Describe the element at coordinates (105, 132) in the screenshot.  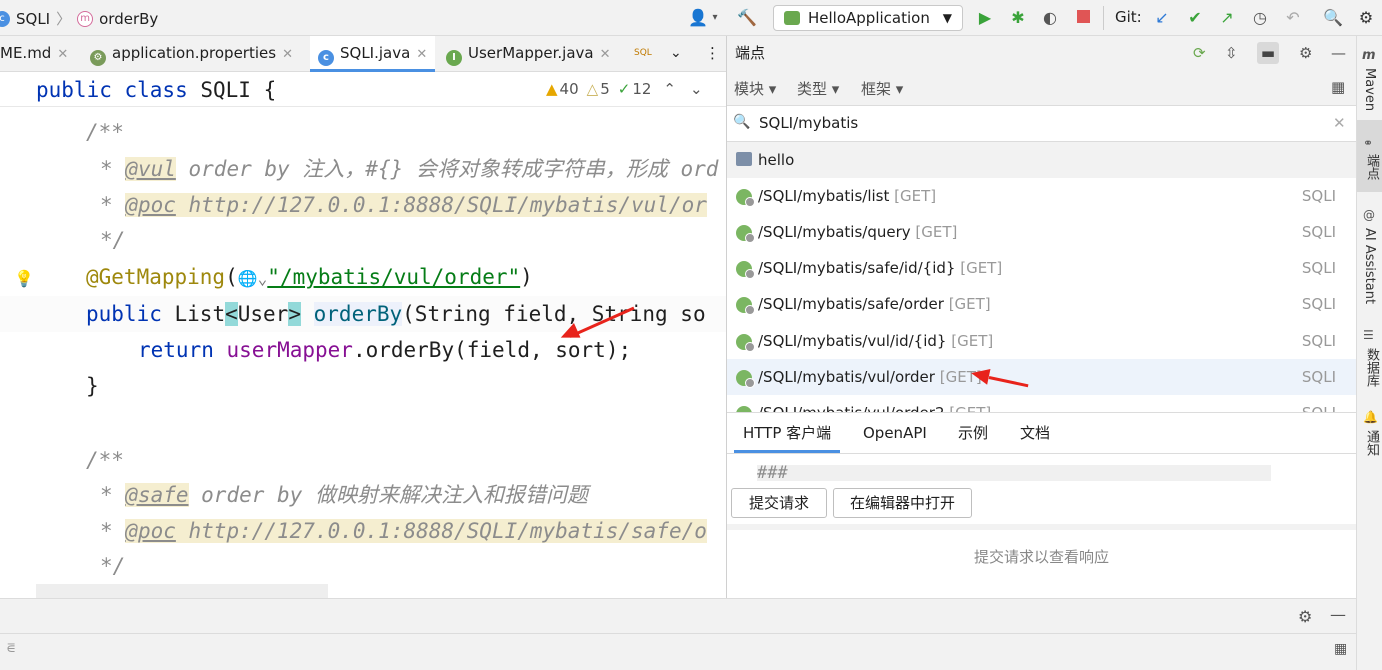
I see `code-comment-open: /**` at that location.